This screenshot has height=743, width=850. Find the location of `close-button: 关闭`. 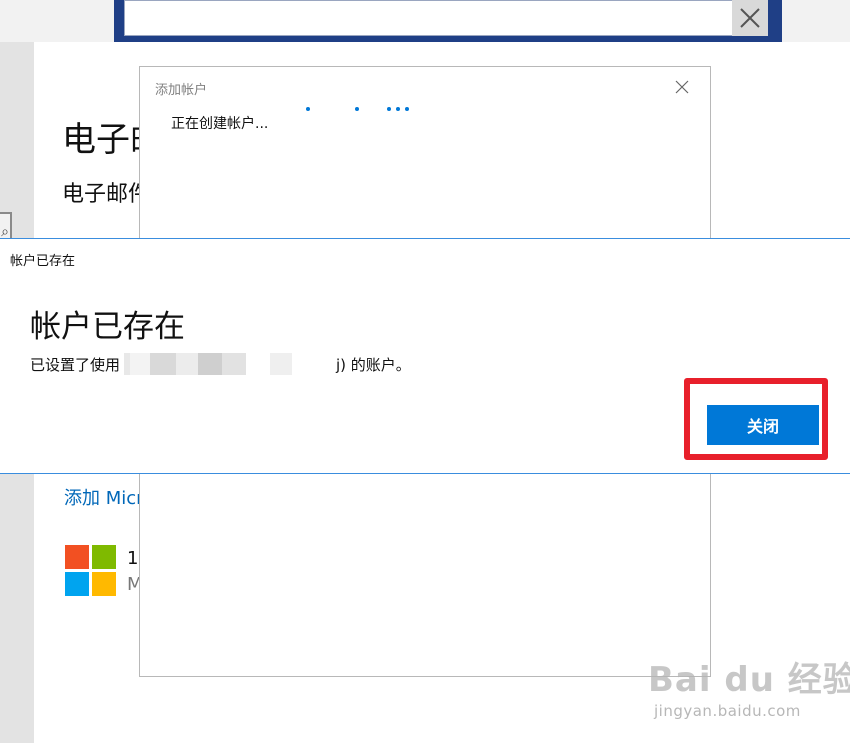

close-button: 关闭 is located at coordinates (763, 425).